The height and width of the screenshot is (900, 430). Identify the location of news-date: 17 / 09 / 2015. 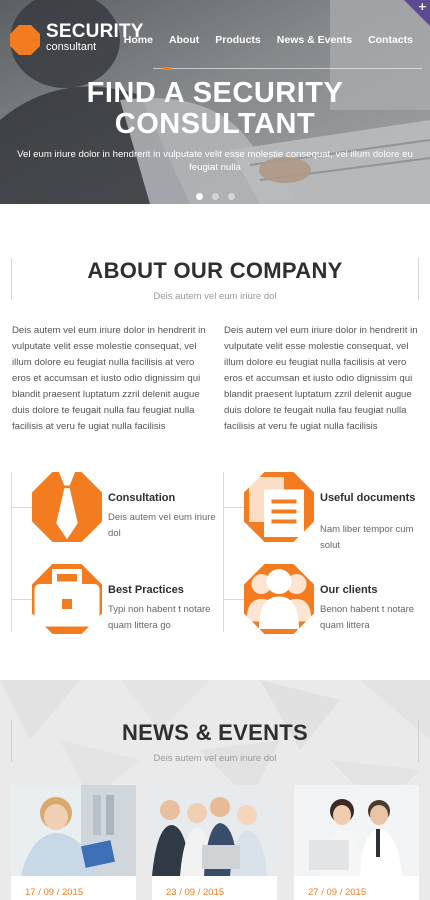
(54, 892).